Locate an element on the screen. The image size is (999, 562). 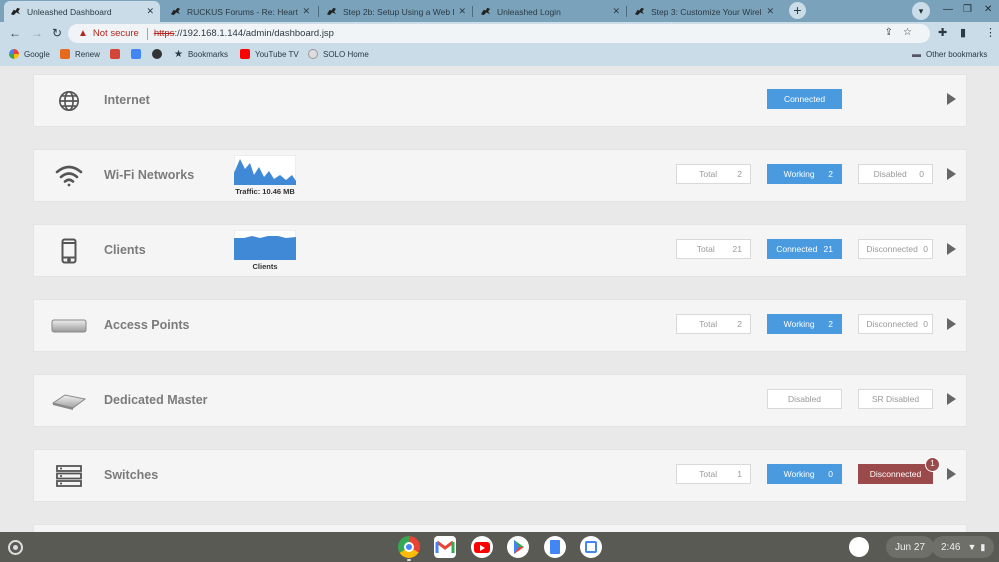
sr-status: SR Disabled is located at coordinates (895, 399).